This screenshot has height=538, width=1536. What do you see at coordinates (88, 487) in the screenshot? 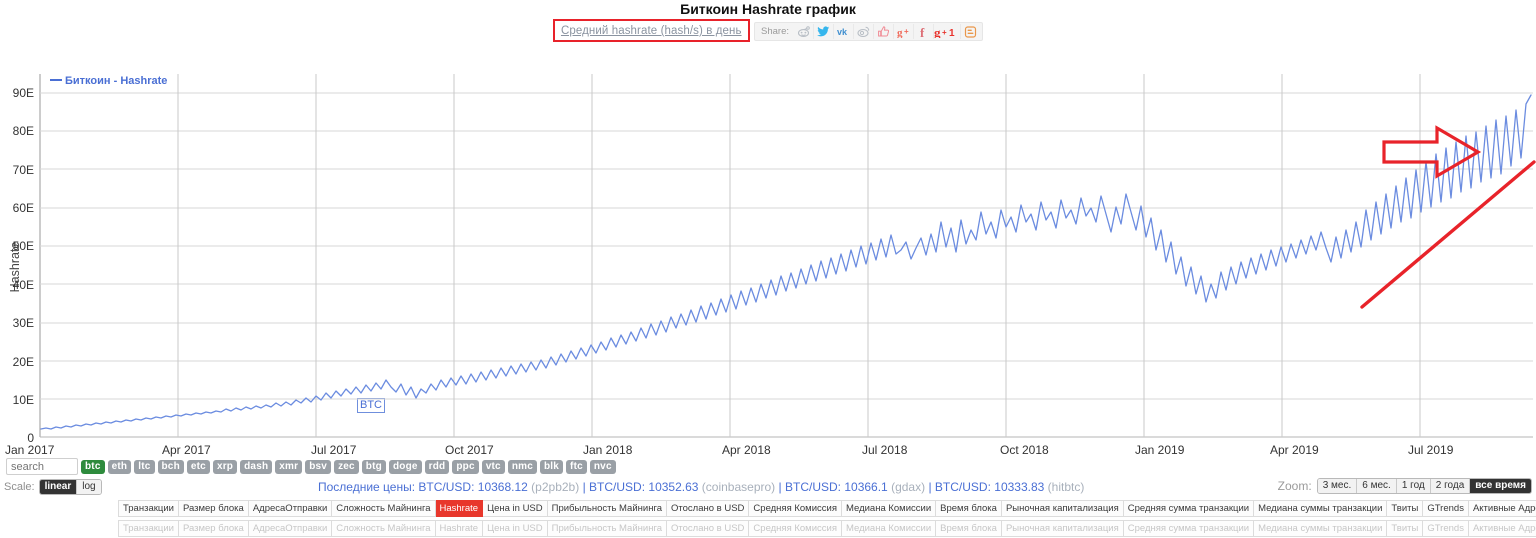
I see `scale-option-log: log` at bounding box center [88, 487].